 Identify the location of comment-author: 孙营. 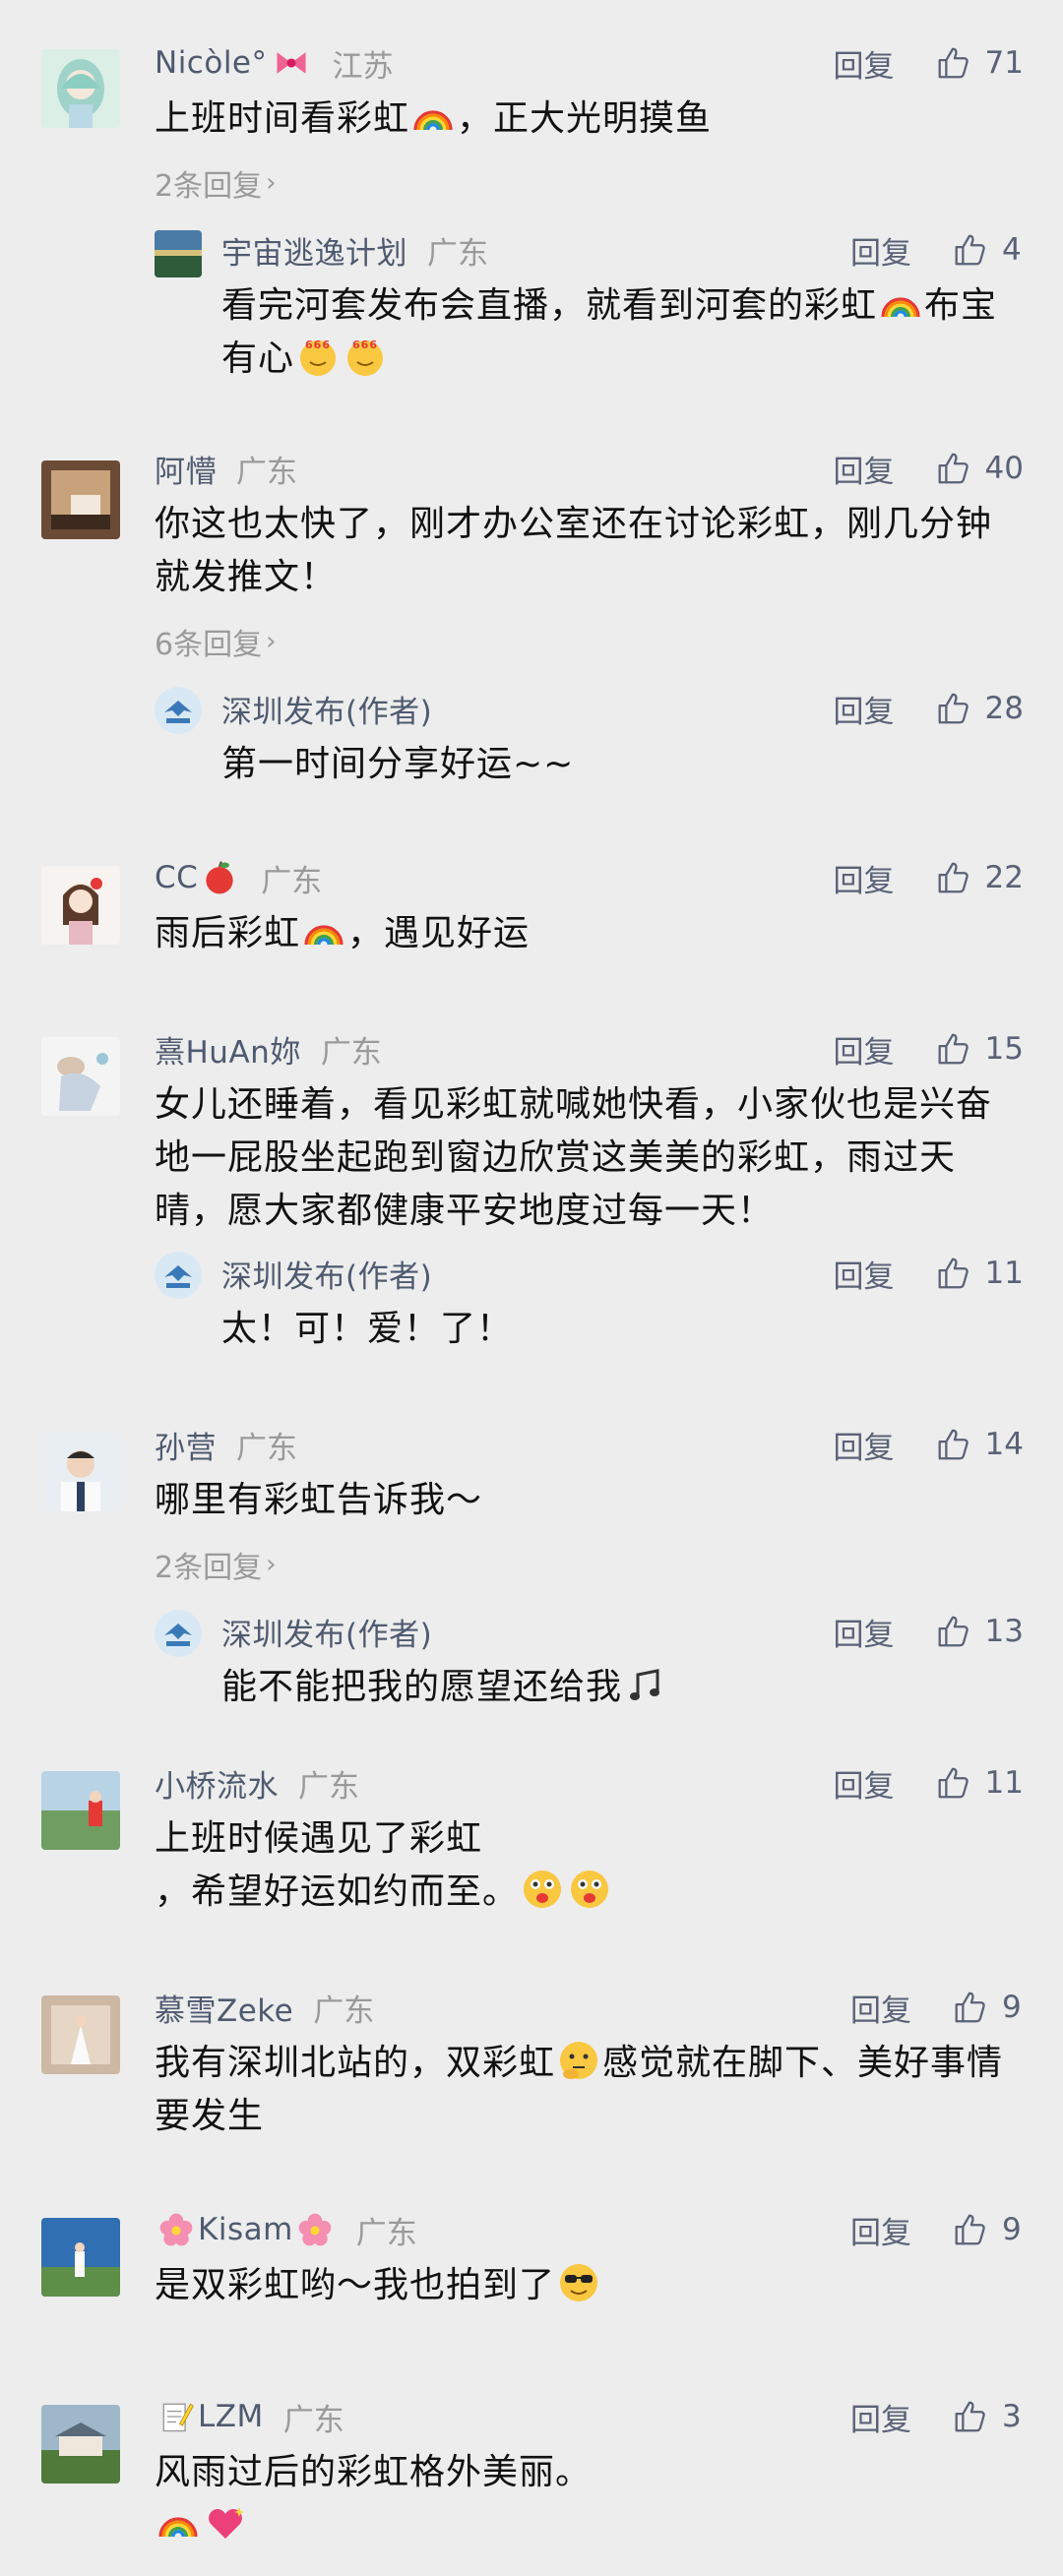
(186, 1445).